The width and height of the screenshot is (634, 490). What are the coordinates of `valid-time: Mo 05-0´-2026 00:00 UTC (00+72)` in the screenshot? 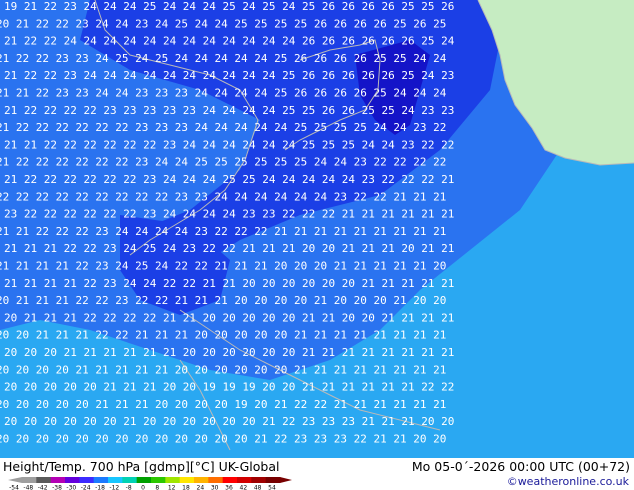 It's located at (520, 466).